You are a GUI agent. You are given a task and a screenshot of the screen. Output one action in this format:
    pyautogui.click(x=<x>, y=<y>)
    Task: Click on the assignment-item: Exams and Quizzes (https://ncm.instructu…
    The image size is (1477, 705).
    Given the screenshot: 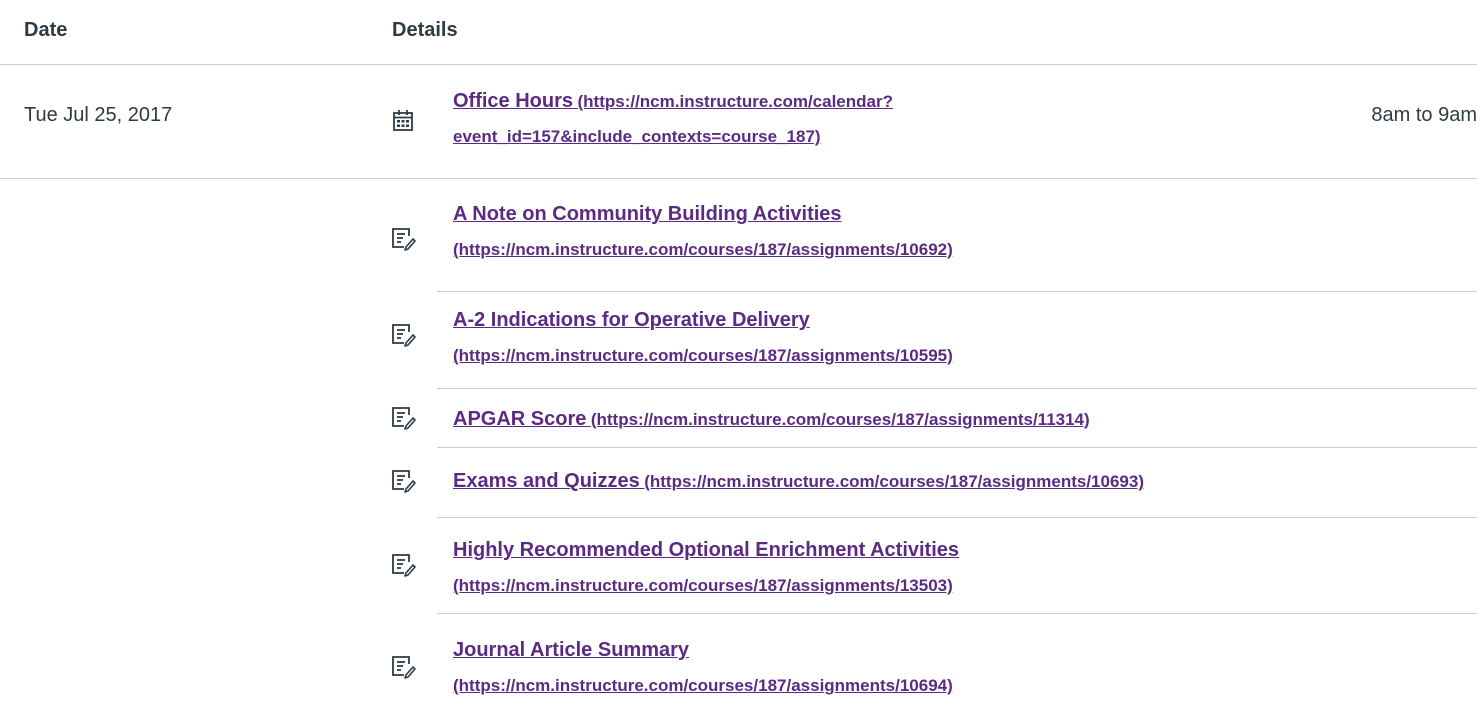 What is the action you would take?
    pyautogui.click(x=934, y=482)
    